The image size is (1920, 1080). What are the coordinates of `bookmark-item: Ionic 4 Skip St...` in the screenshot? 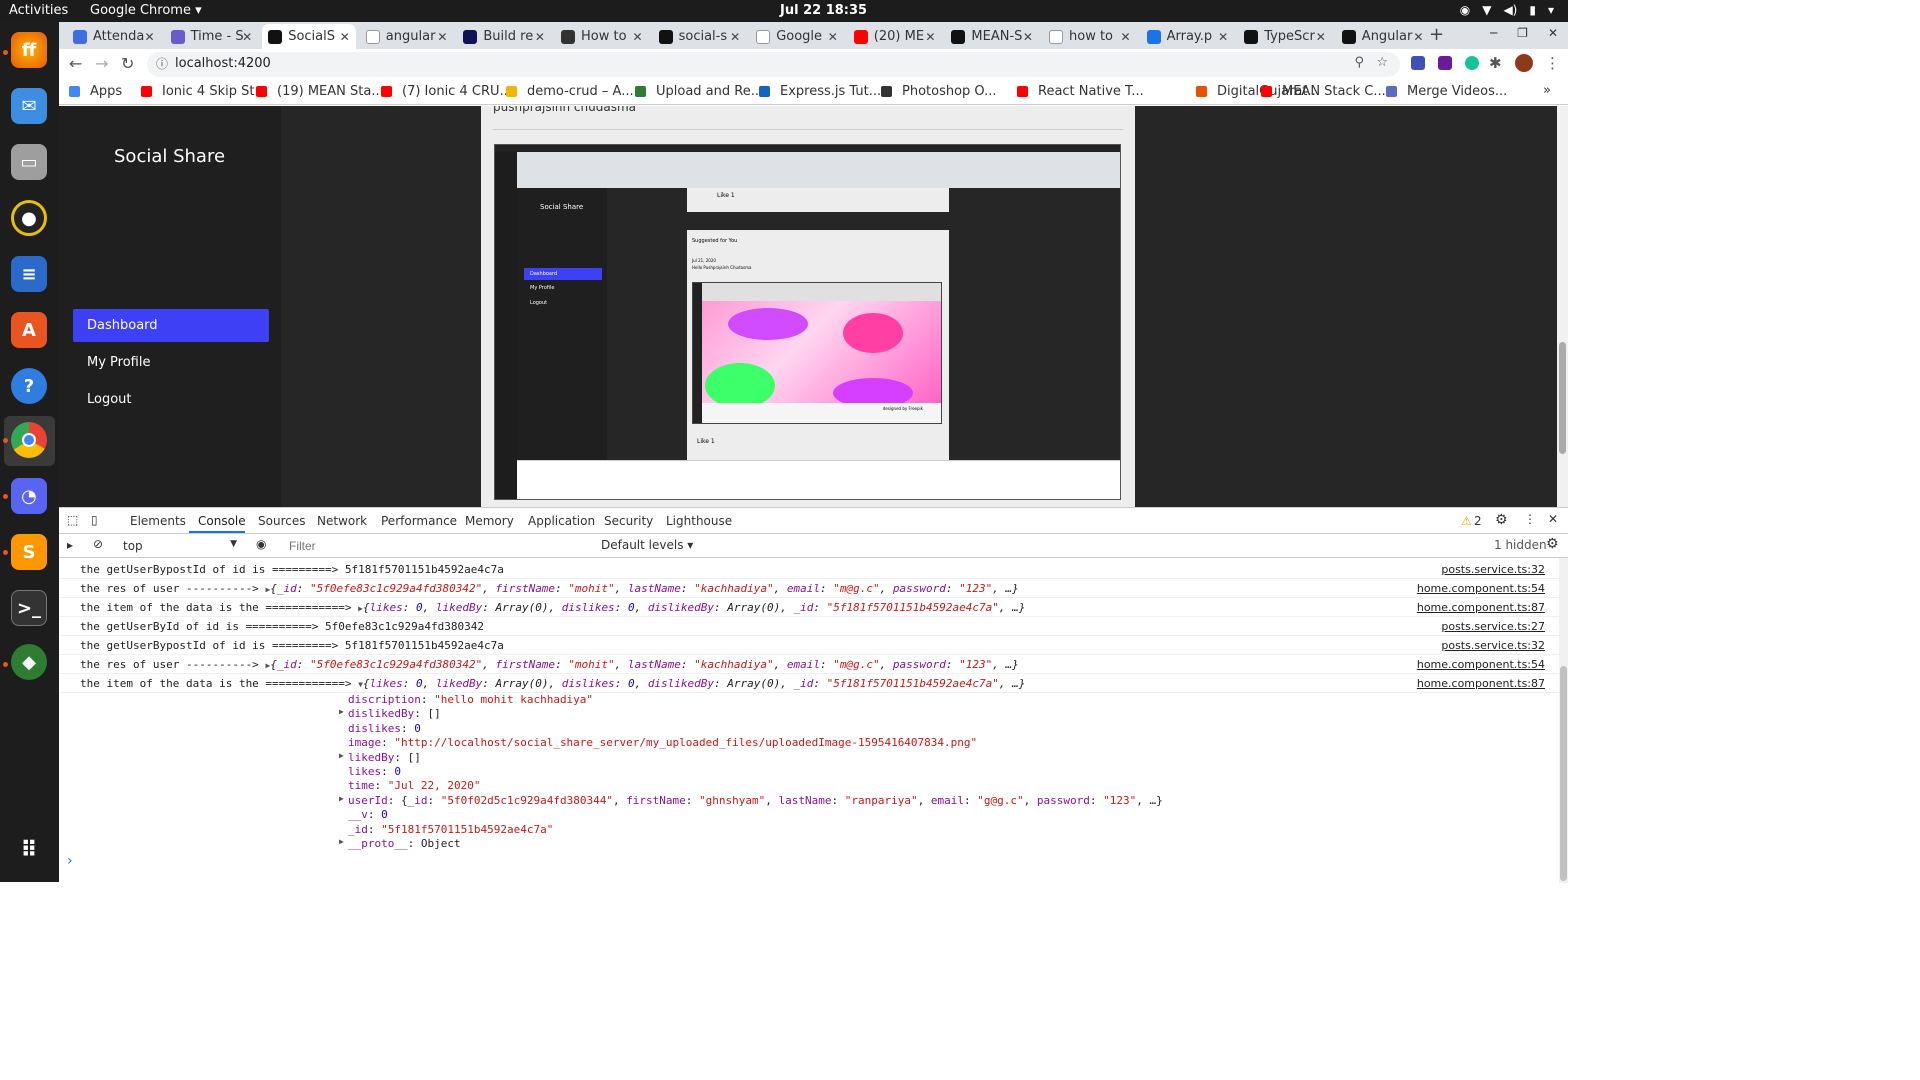 It's located at (214, 91).